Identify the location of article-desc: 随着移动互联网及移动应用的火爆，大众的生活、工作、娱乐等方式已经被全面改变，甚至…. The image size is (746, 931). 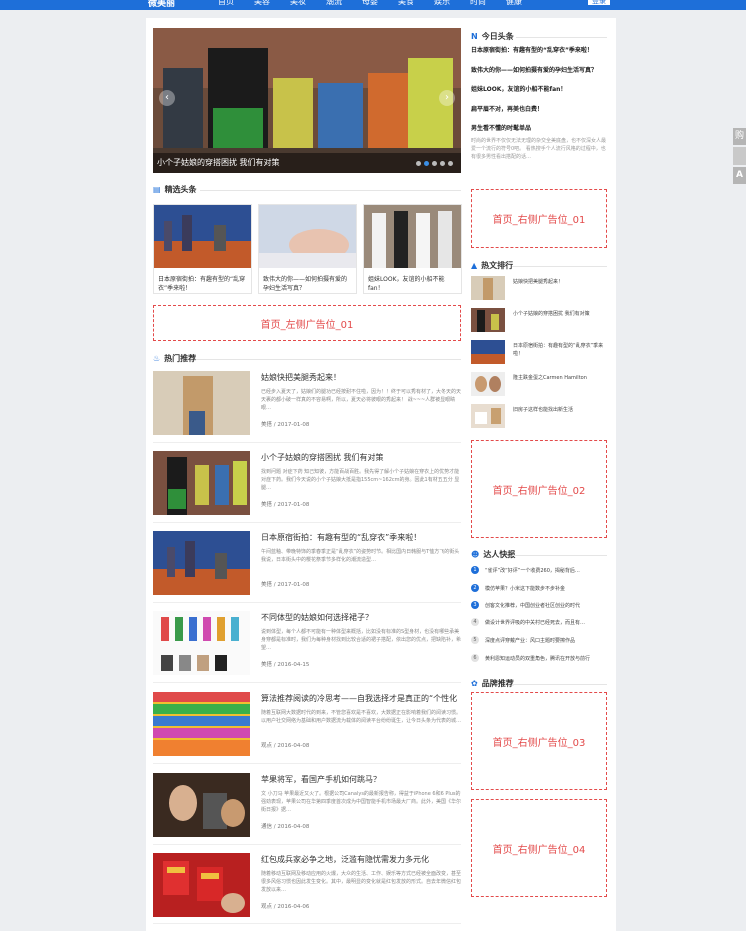
(361, 882).